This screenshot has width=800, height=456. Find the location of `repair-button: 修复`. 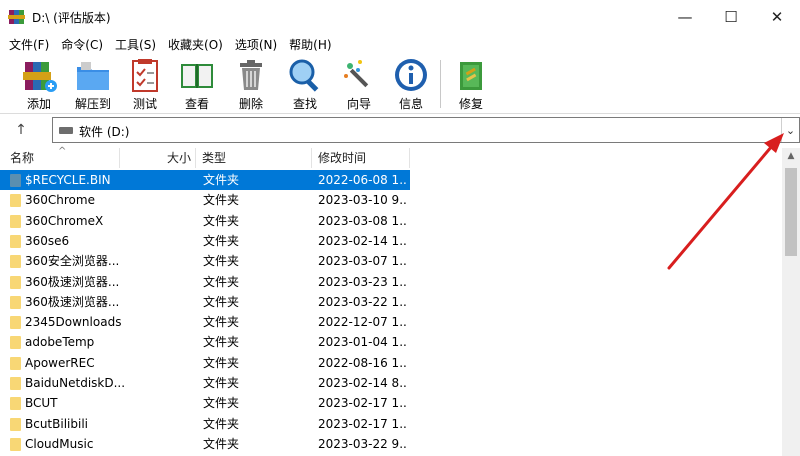

repair-button: 修复 is located at coordinates (471, 84).